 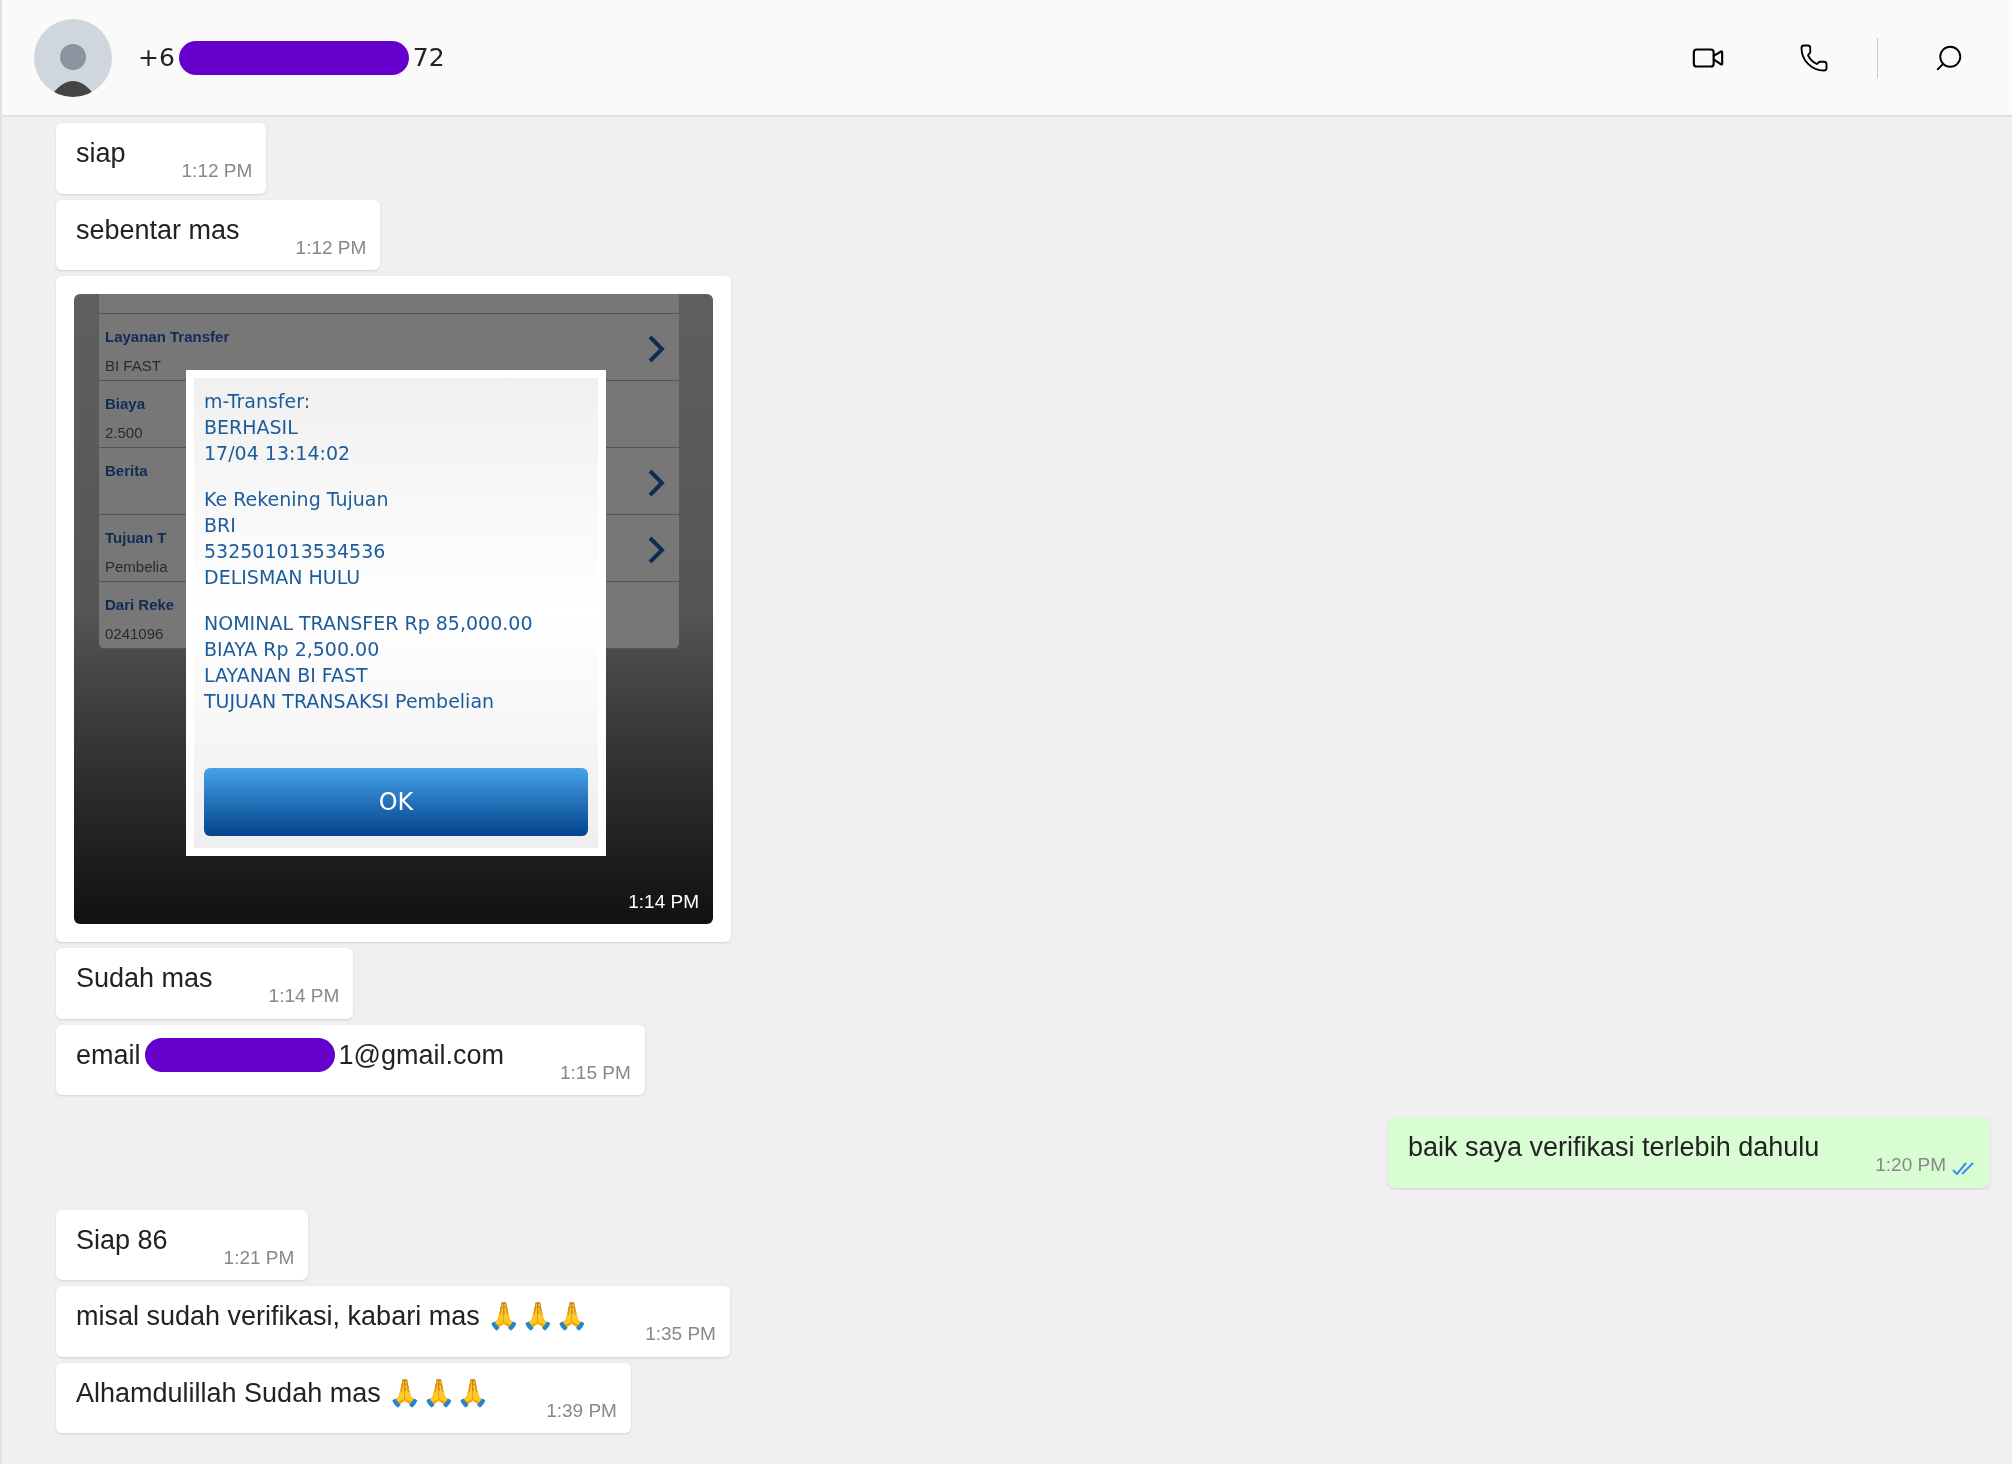 I want to click on message-text: Siap 86, so click(x=122, y=1240).